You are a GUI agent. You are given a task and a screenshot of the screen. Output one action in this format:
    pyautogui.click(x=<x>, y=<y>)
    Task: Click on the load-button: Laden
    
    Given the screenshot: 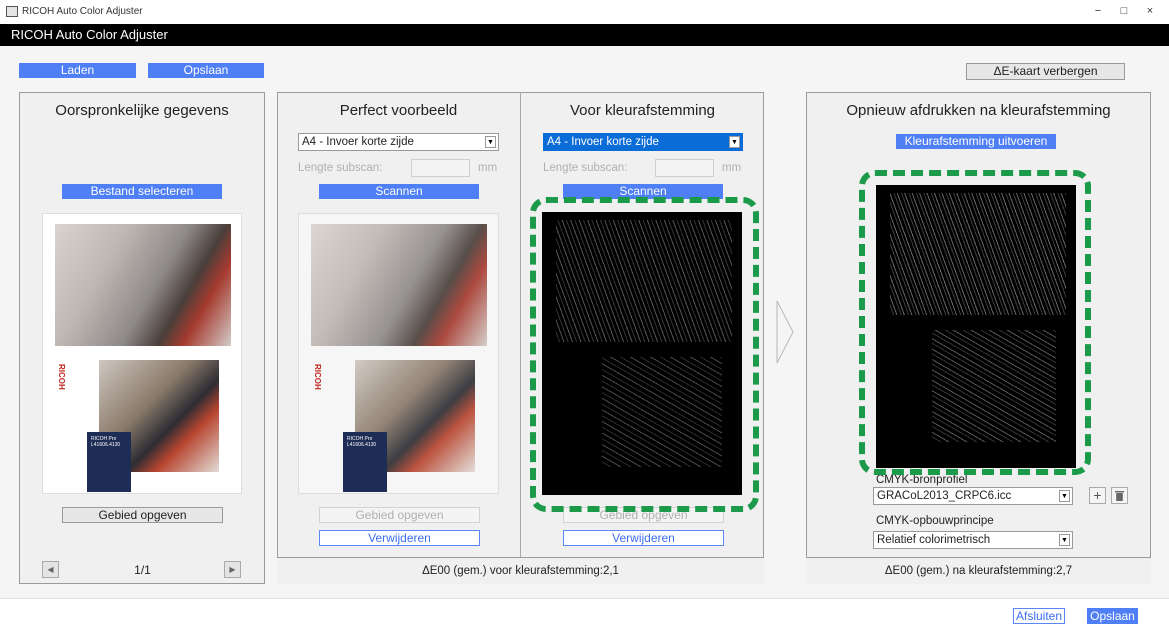 What is the action you would take?
    pyautogui.click(x=77, y=70)
    